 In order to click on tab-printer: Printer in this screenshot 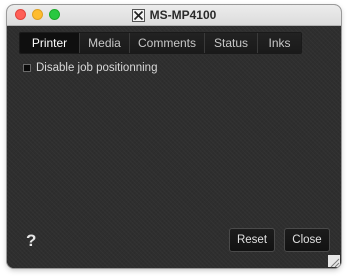, I will do `click(50, 43)`.